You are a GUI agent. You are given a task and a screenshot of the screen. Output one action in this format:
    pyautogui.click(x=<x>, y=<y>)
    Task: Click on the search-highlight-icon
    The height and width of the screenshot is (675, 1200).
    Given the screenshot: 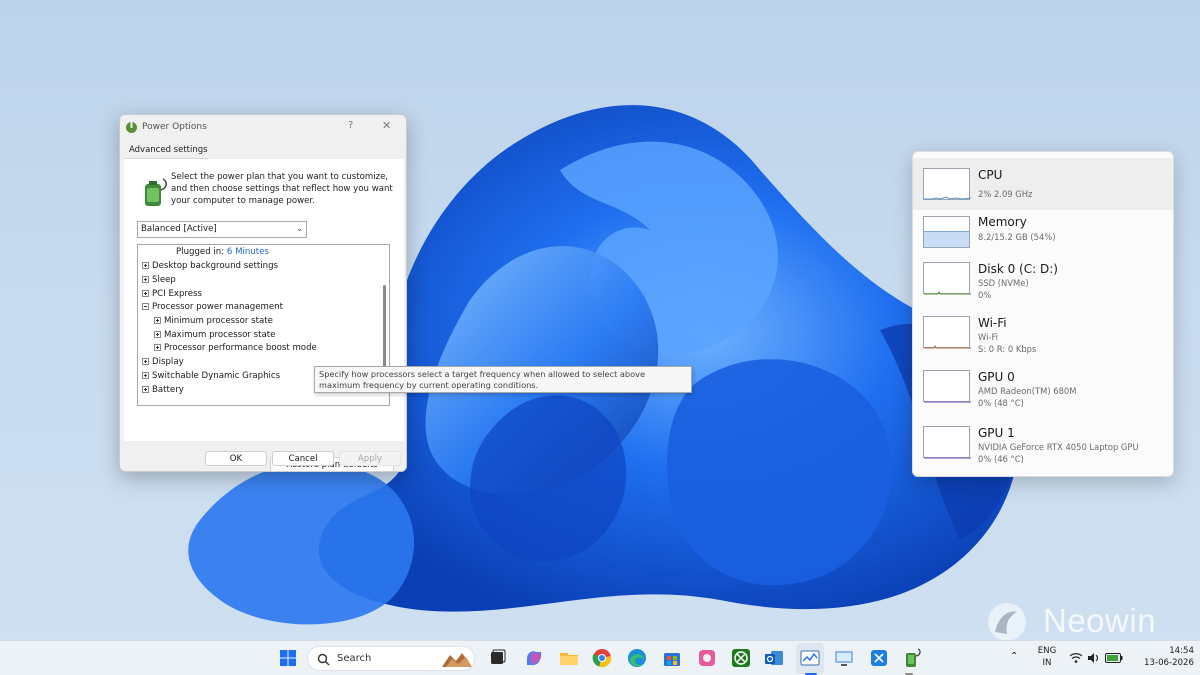 What is the action you would take?
    pyautogui.click(x=457, y=660)
    